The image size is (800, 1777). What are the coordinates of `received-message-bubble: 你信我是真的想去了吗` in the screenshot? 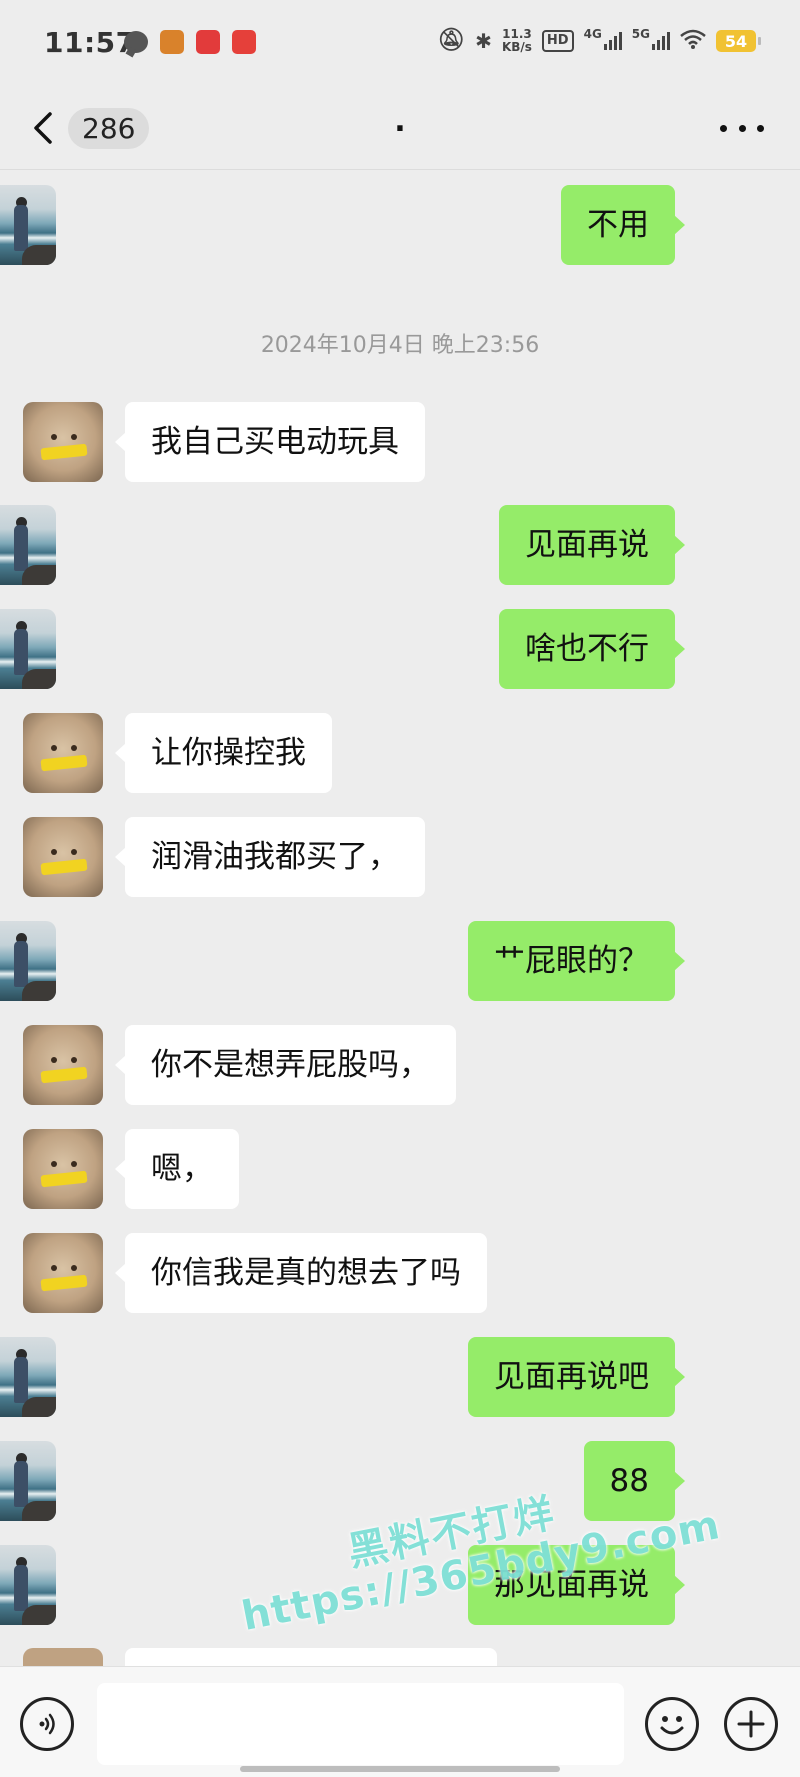 It's located at (301, 1273).